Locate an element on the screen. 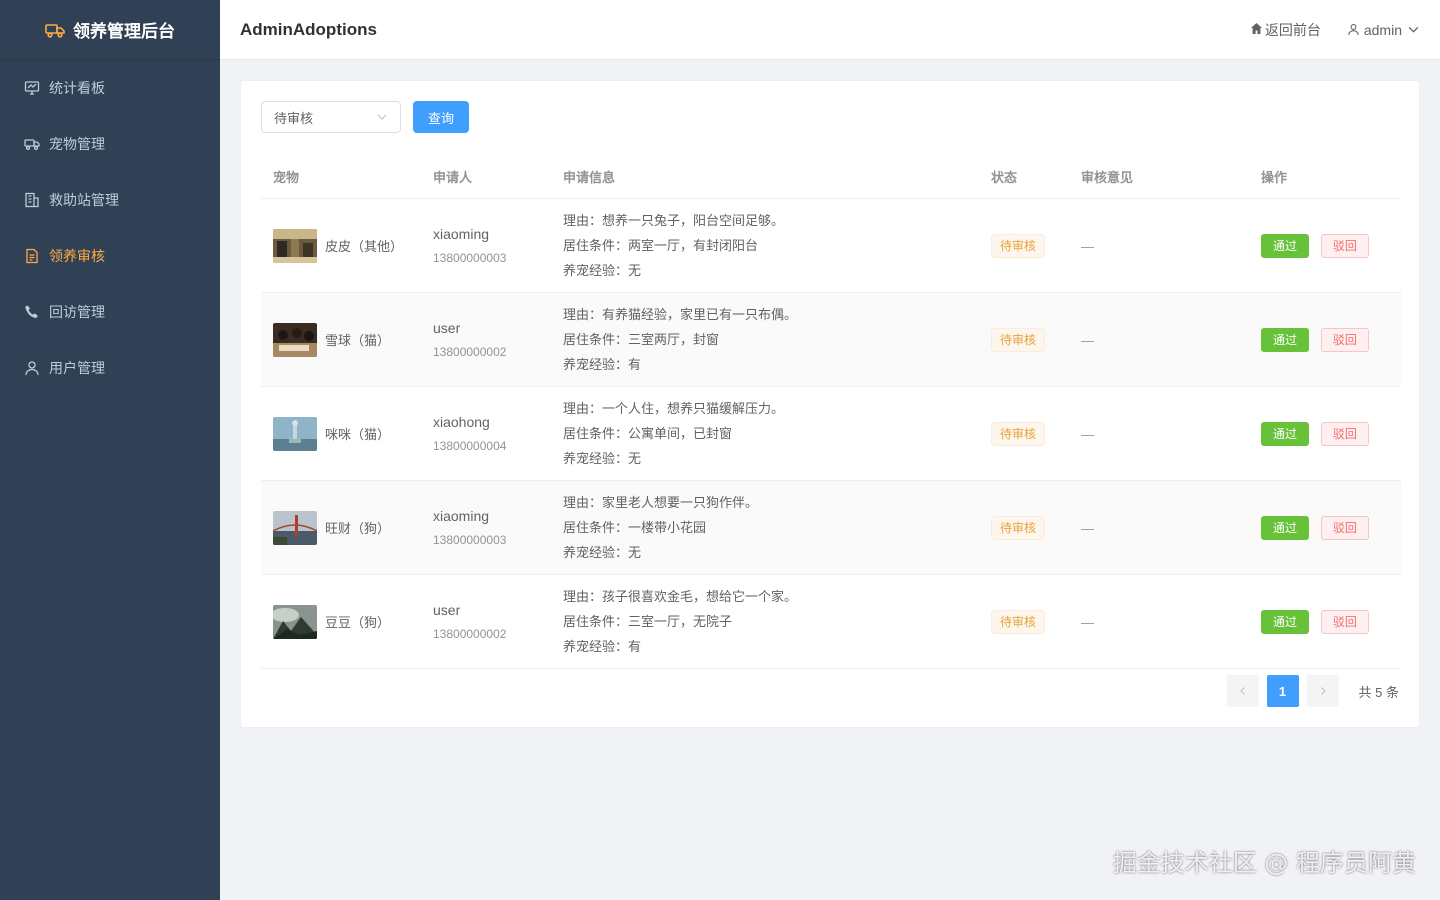  column-header-review: 审核意见 is located at coordinates (1107, 177).